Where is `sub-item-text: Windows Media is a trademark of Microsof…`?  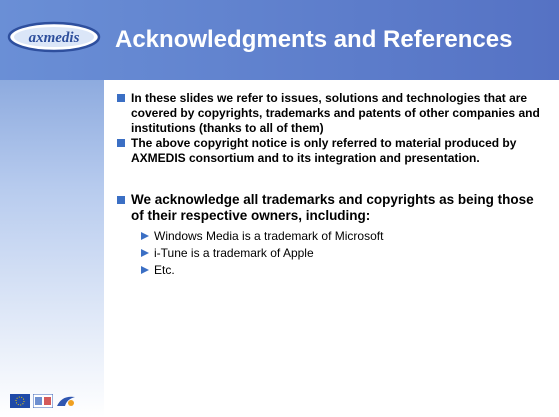
sub-item-text: Windows Media is a trademark of Microsof… is located at coordinates (269, 236).